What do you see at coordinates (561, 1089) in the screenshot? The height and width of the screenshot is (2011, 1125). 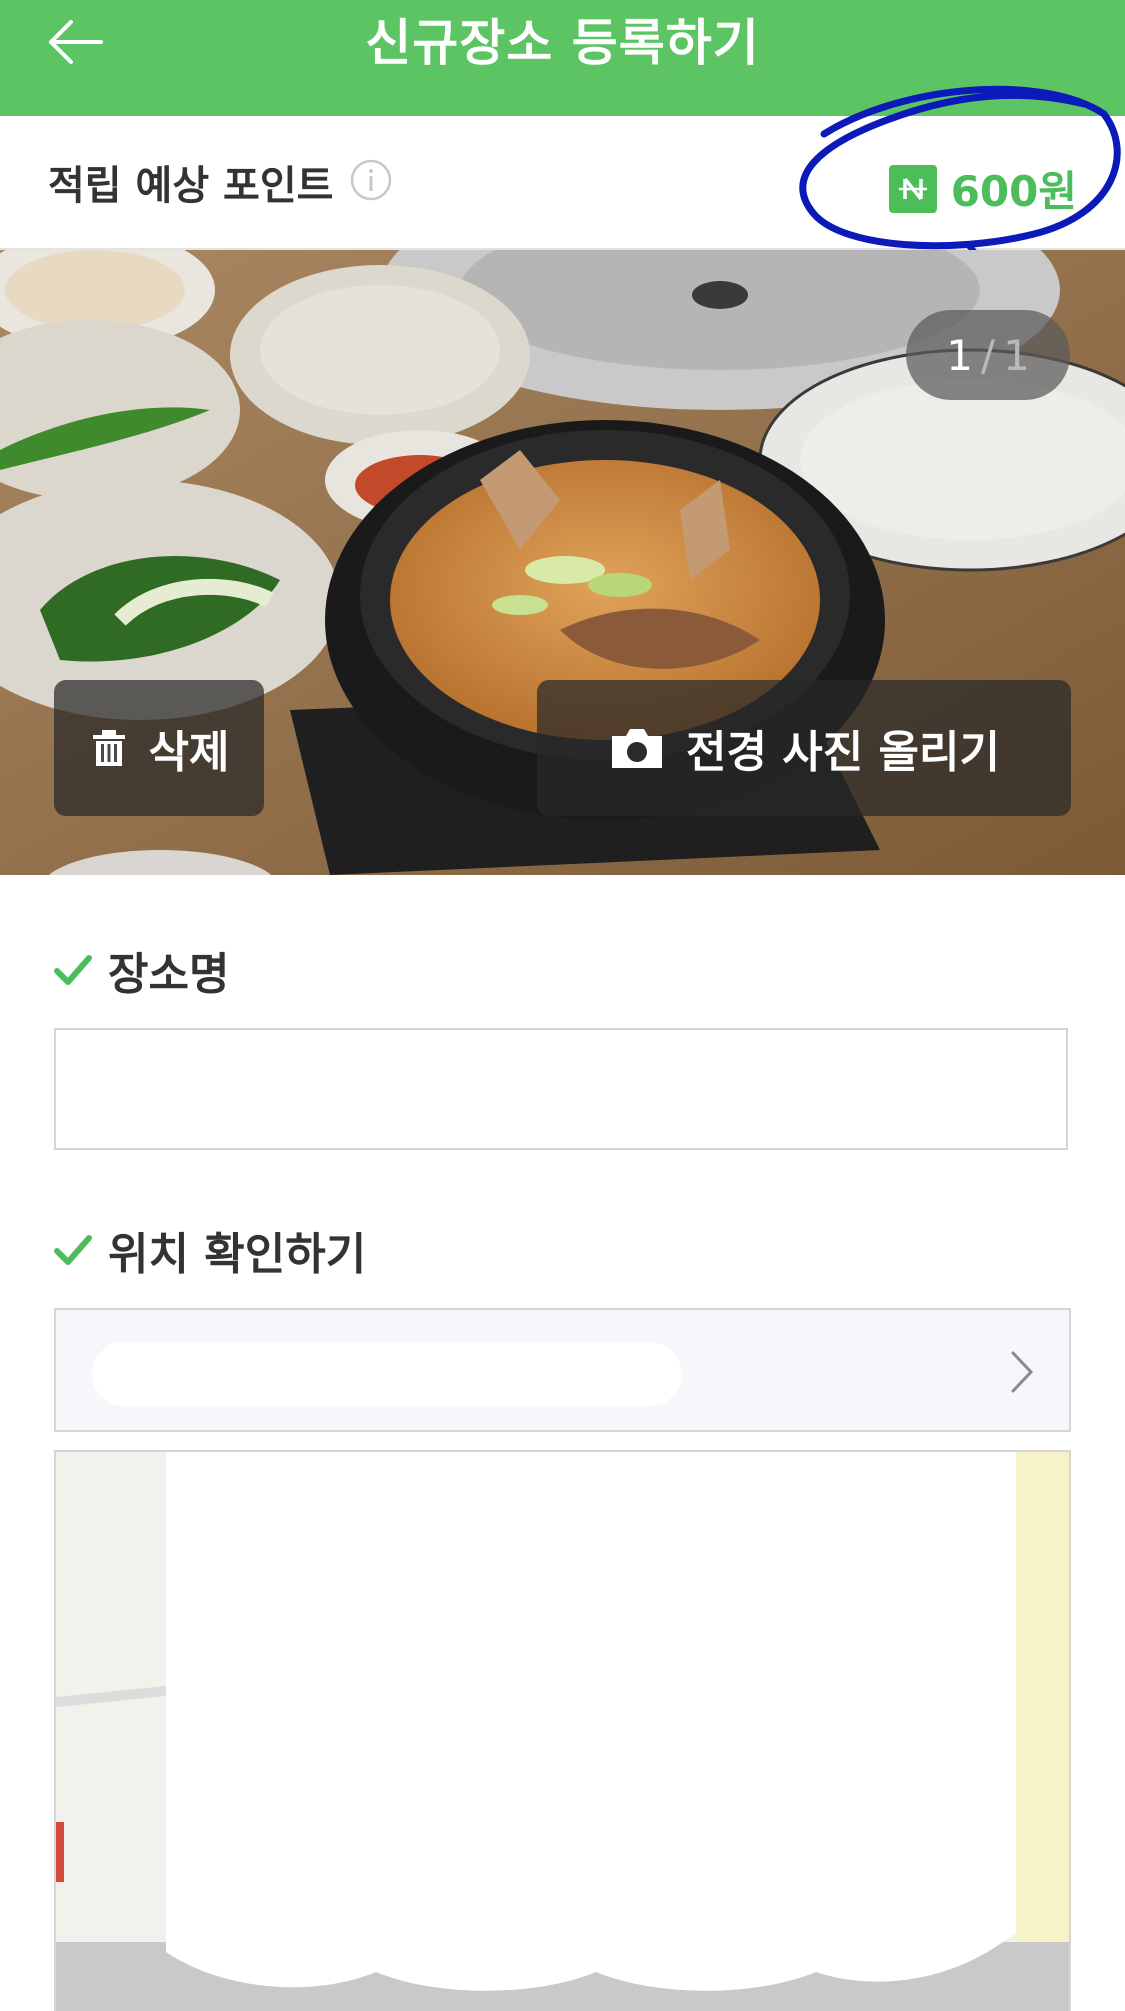 I see `place-name-input` at bounding box center [561, 1089].